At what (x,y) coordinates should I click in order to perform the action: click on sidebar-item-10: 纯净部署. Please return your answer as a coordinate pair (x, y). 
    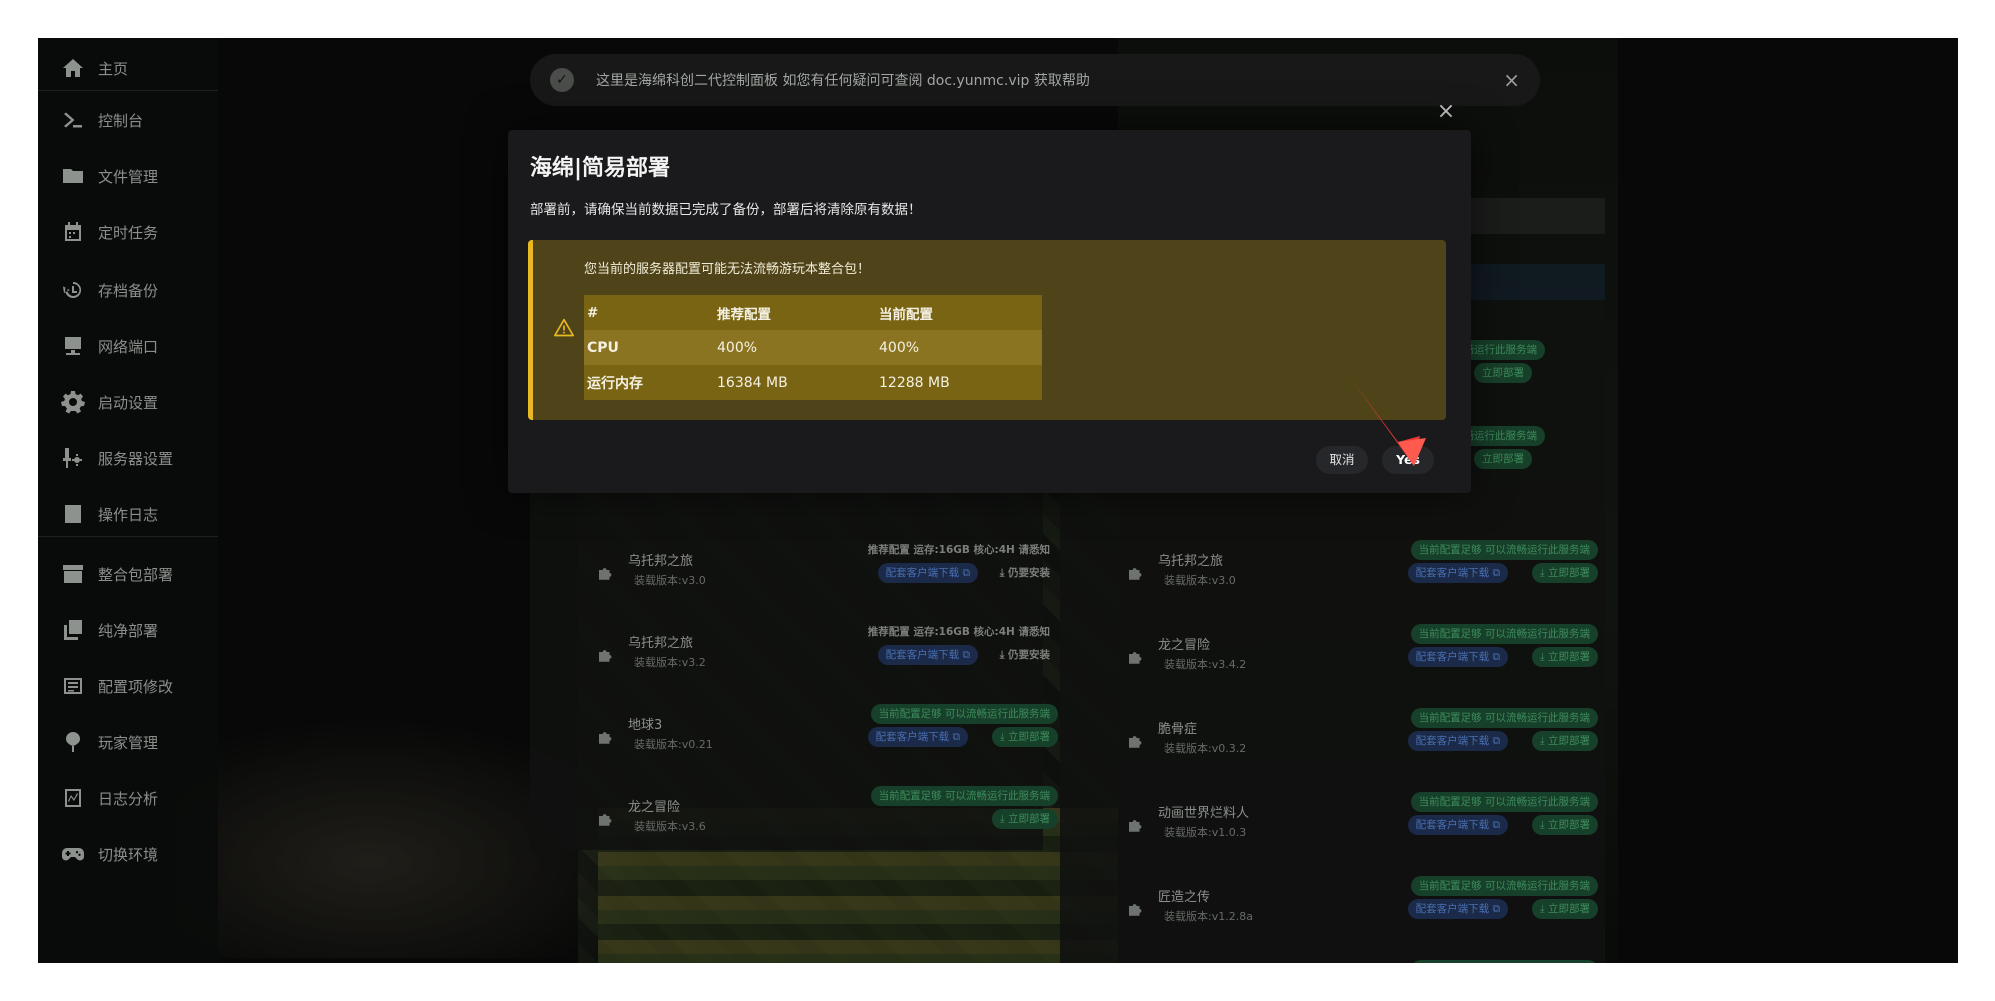
    Looking at the image, I should click on (128, 630).